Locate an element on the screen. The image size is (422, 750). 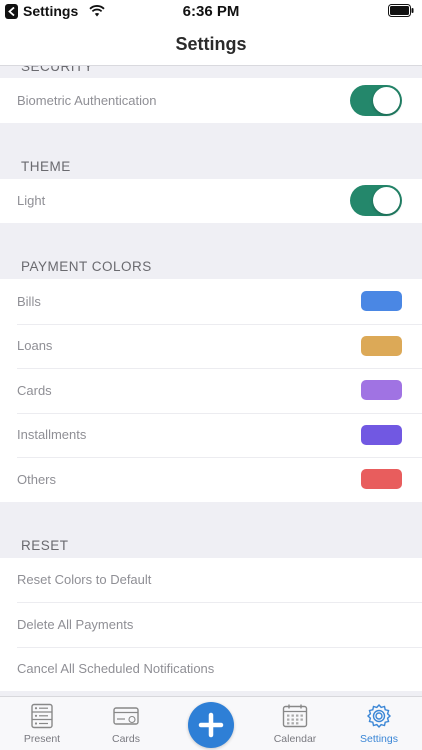
tab-settings: Settings is located at coordinates (379, 724).